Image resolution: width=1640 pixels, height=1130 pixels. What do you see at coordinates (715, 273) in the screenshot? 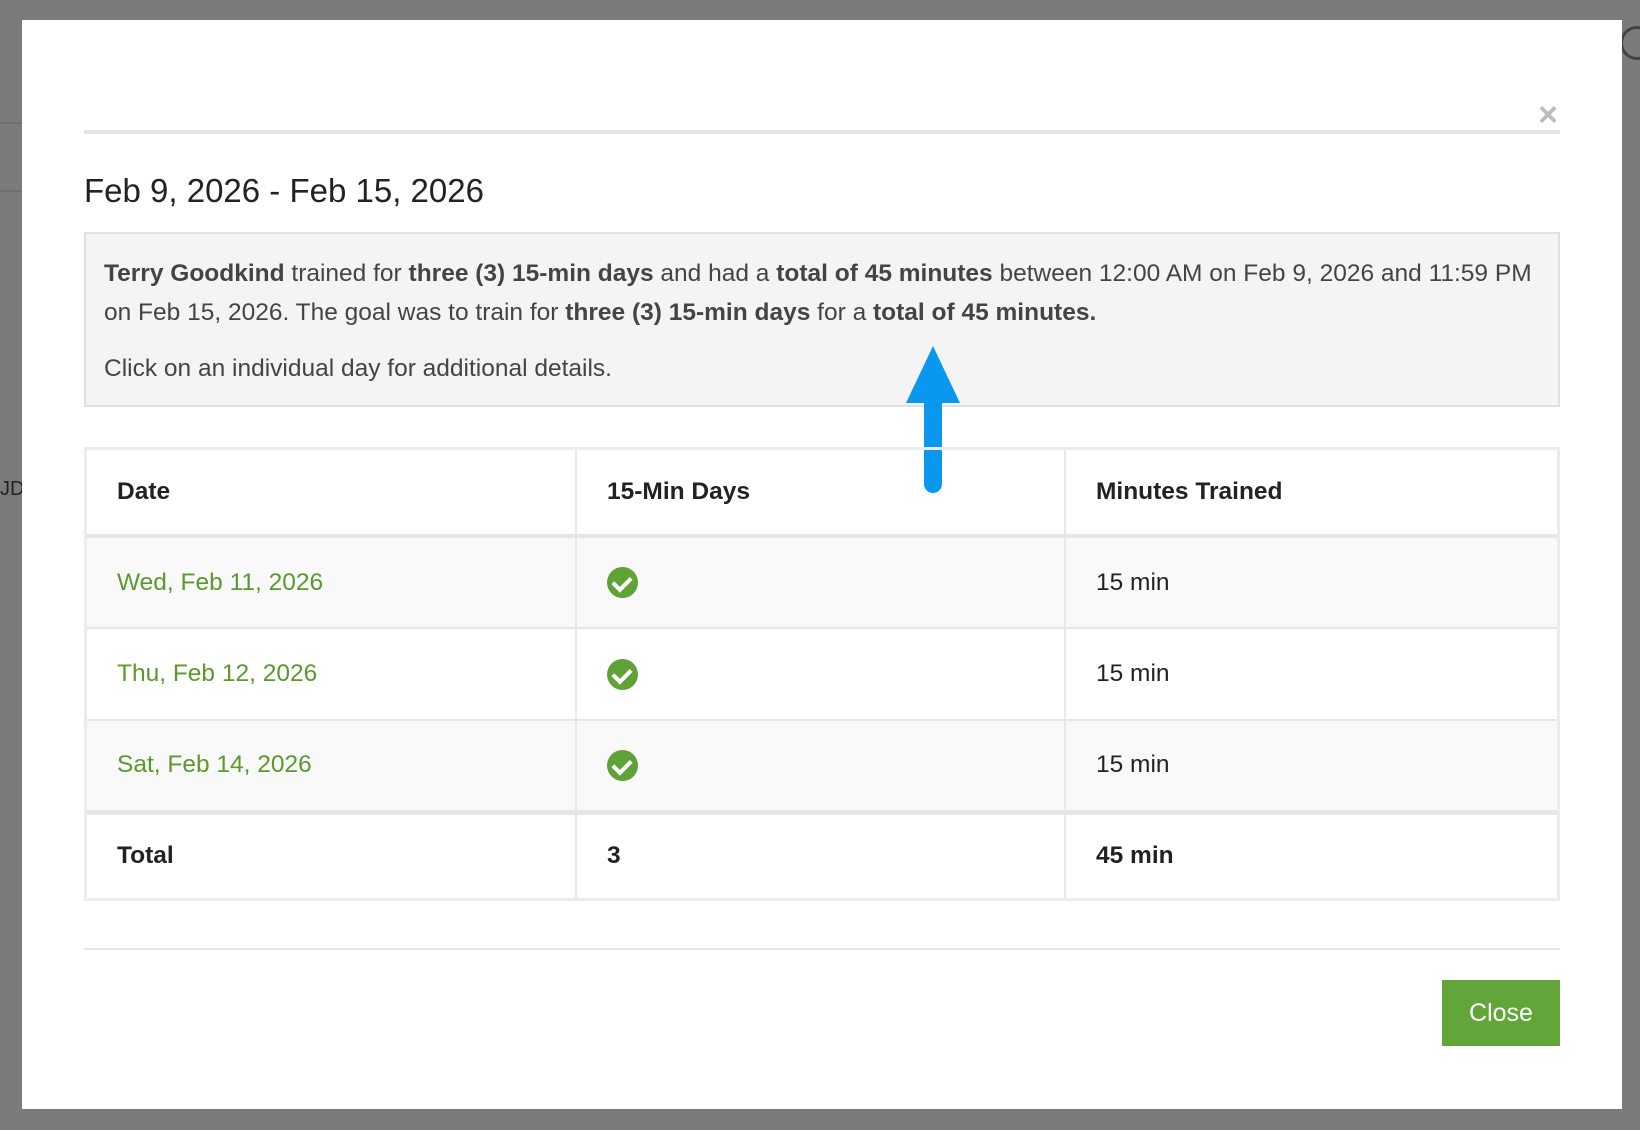
I see `summary-text: and had a` at bounding box center [715, 273].